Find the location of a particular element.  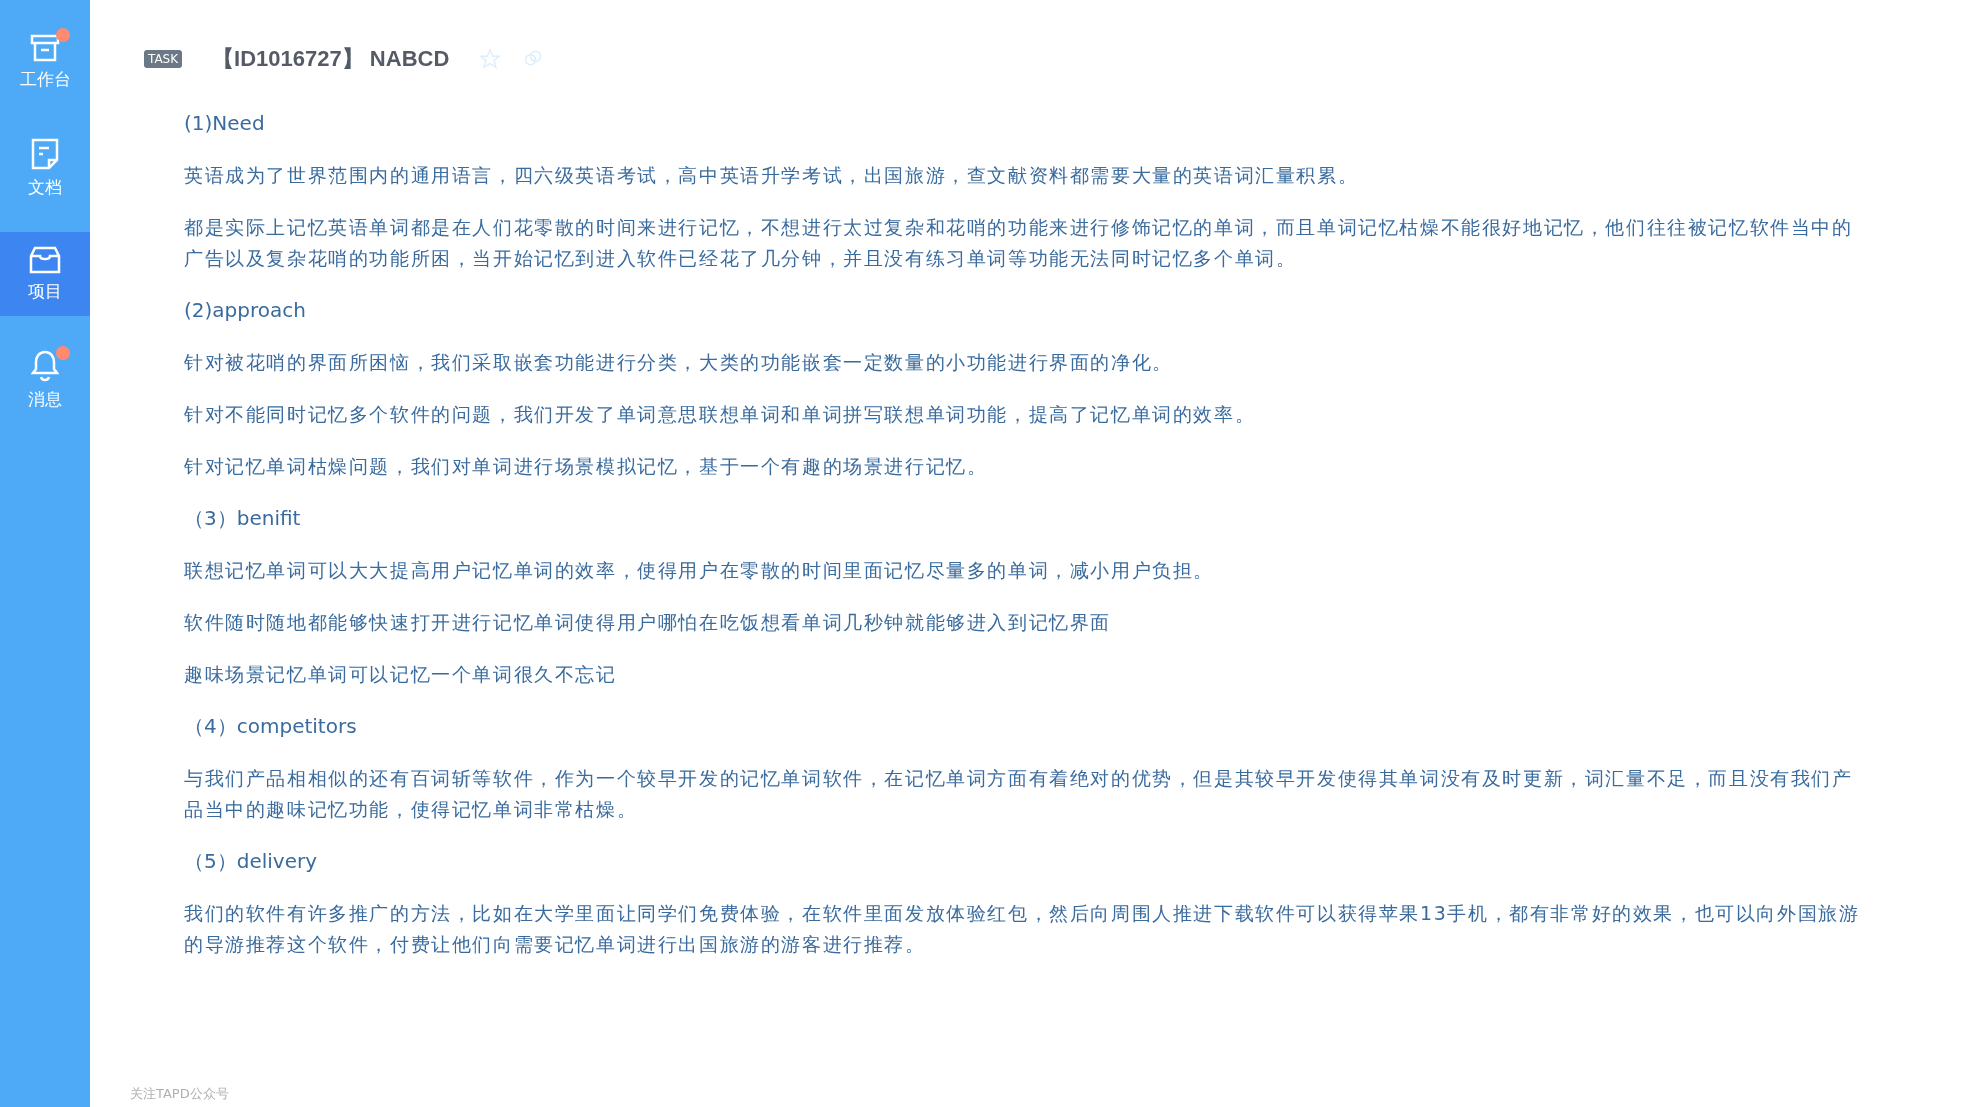

link-icon is located at coordinates (533, 58).